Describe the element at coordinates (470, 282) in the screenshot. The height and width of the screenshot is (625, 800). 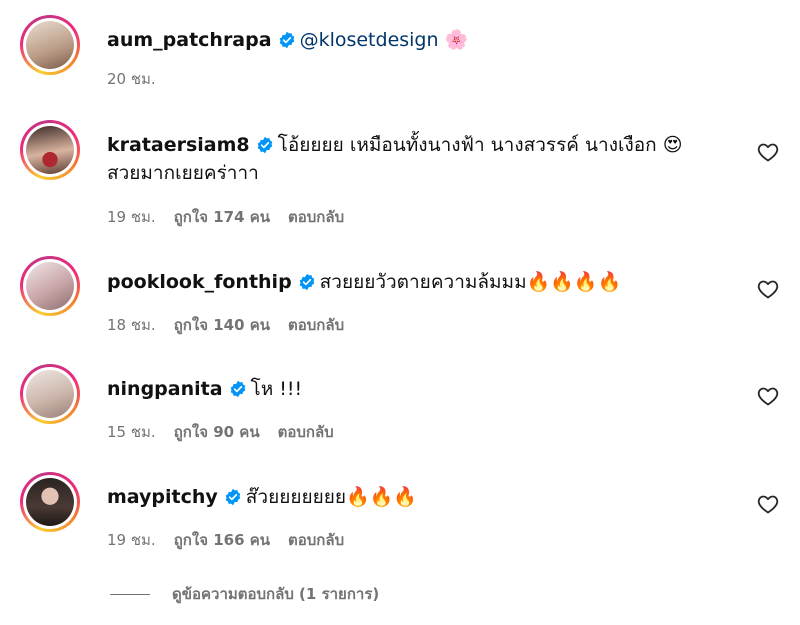
I see `comment-text: สวยยยวัวตายความล้มมม🔥🔥🔥🔥` at that location.